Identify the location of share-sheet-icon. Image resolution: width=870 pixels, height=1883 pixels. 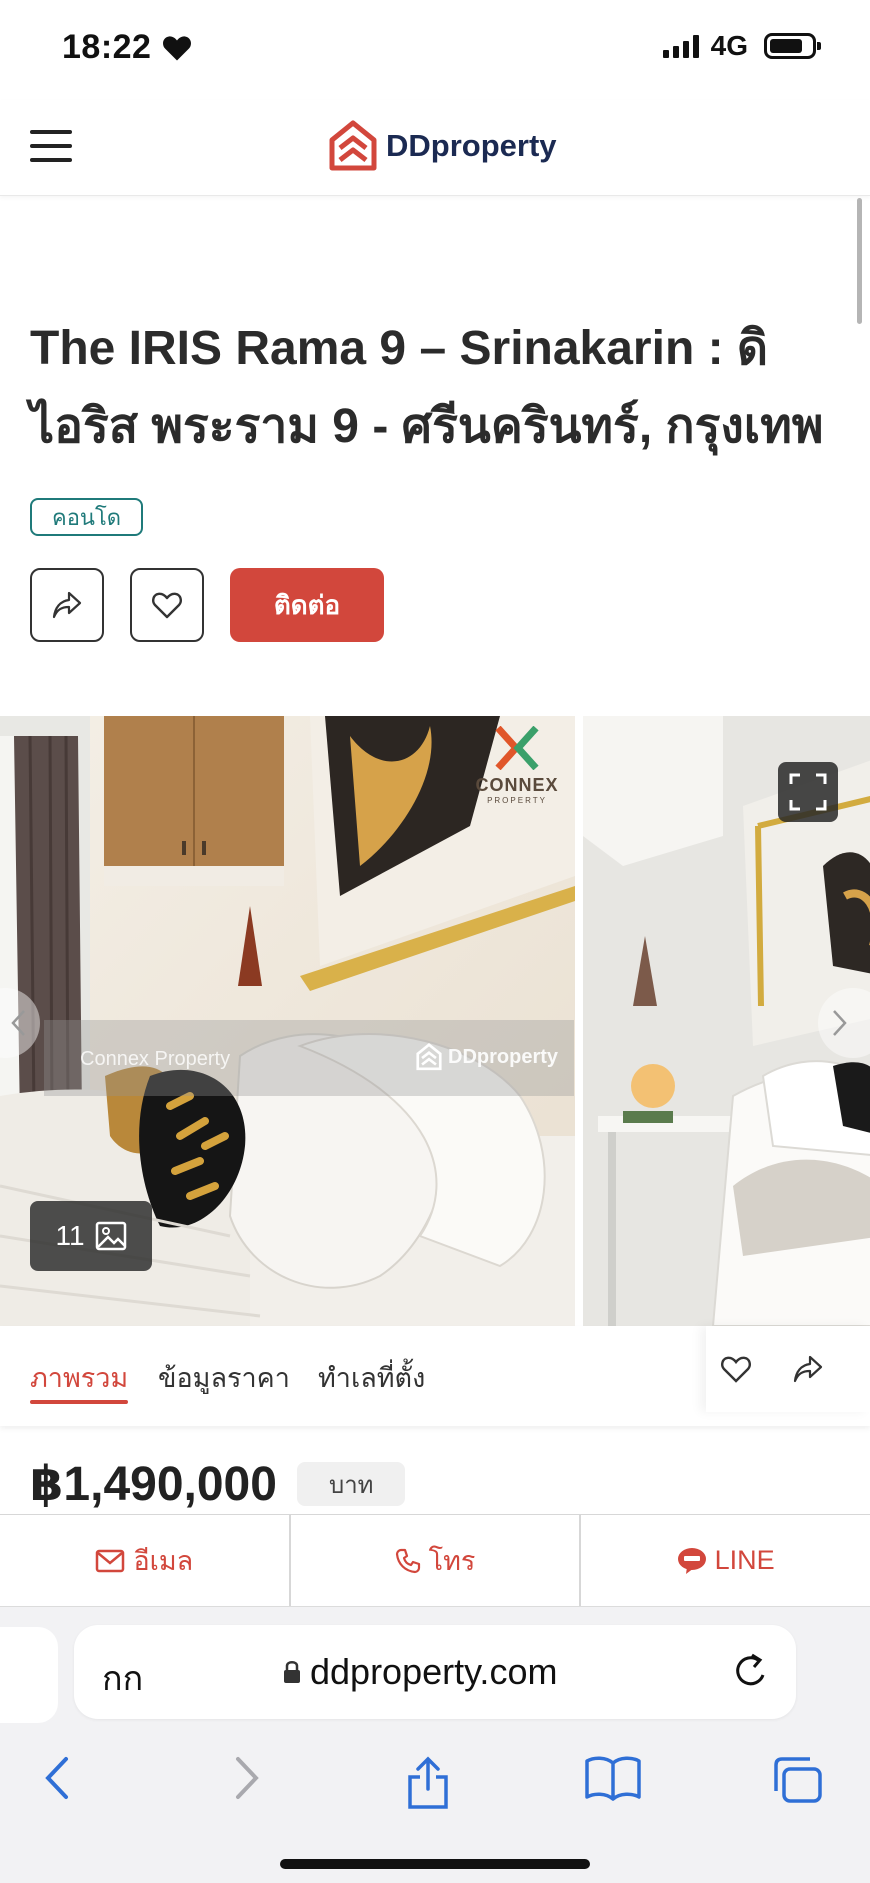
(428, 1783).